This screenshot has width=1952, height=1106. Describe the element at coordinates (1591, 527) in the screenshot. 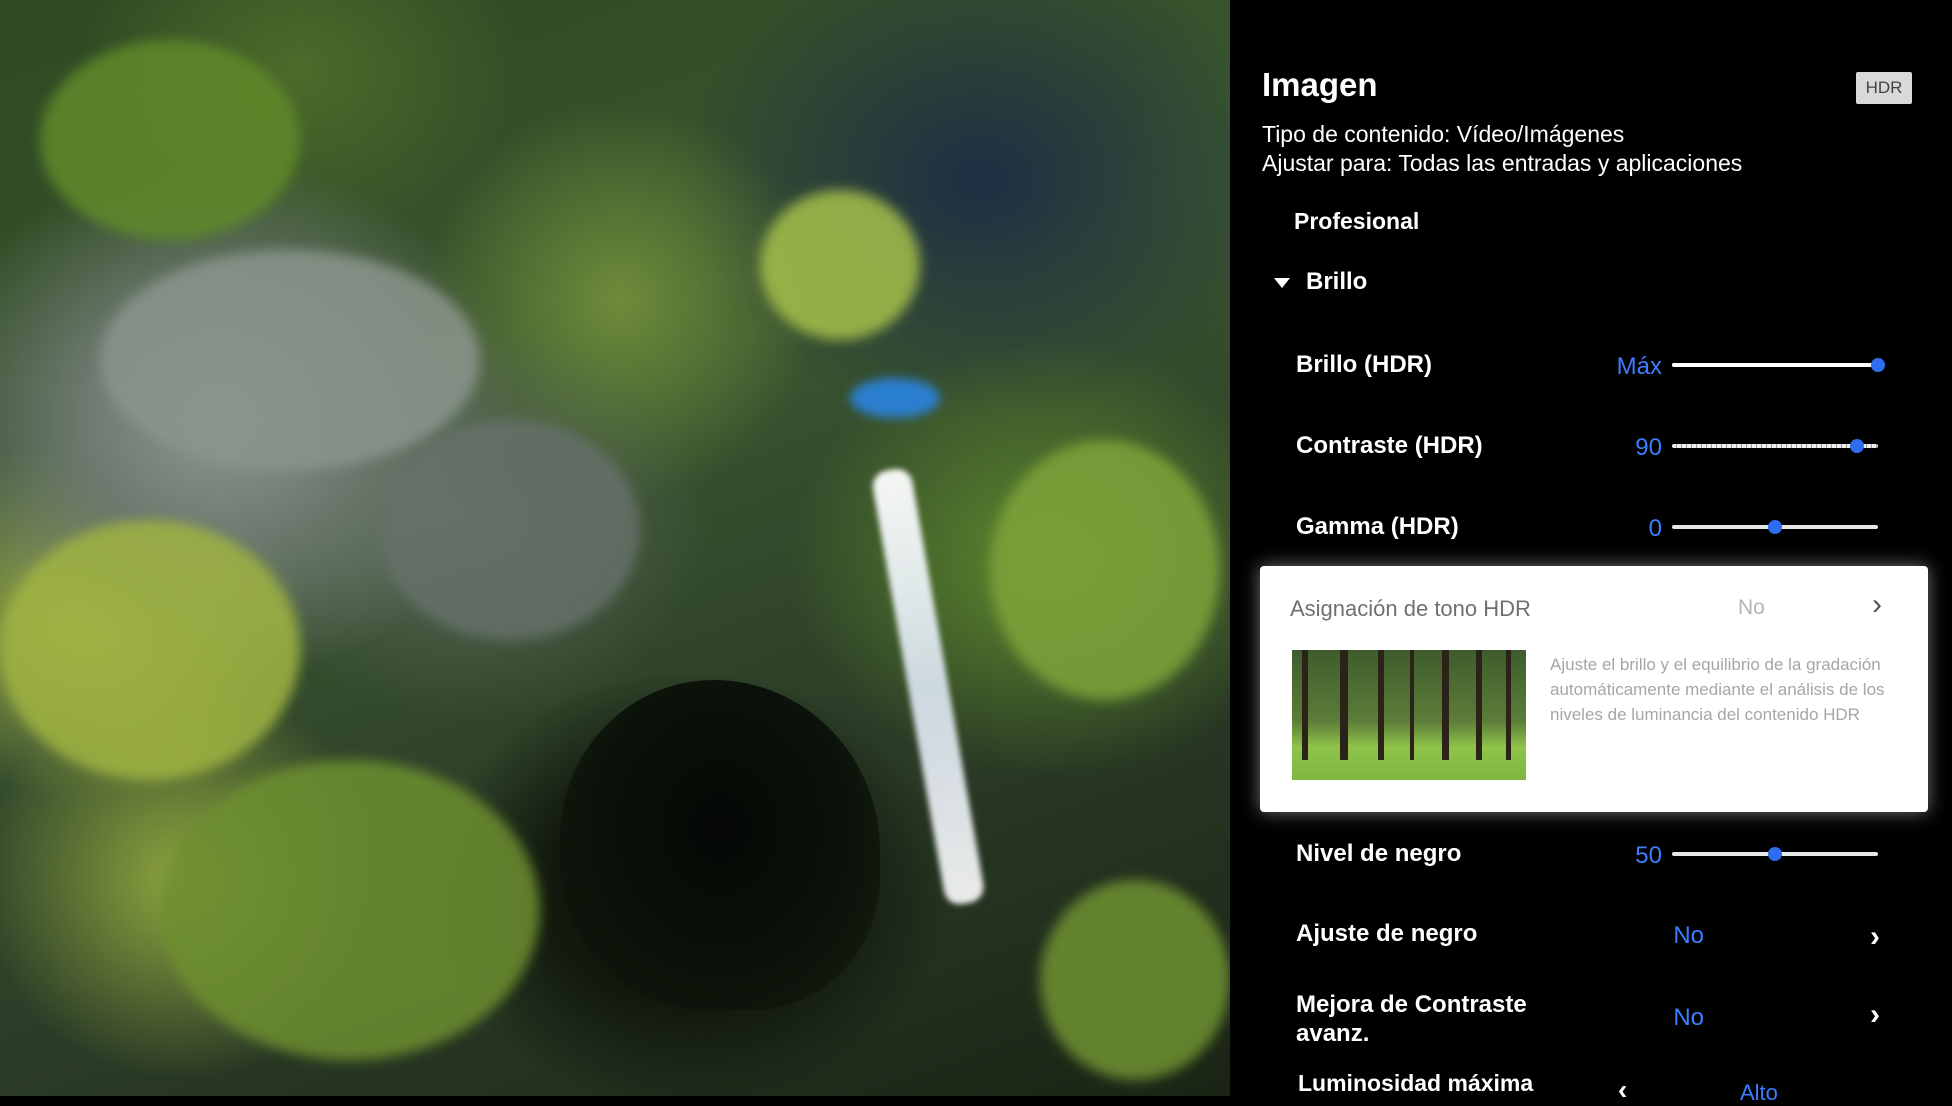

I see `setting-gamma-hdr: Gamma (HDR) 0` at that location.